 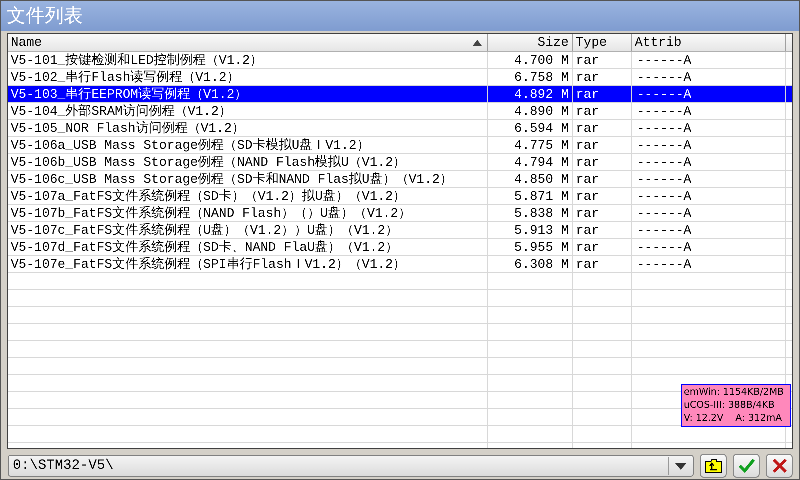 I want to click on checkmark-icon, so click(x=747, y=466).